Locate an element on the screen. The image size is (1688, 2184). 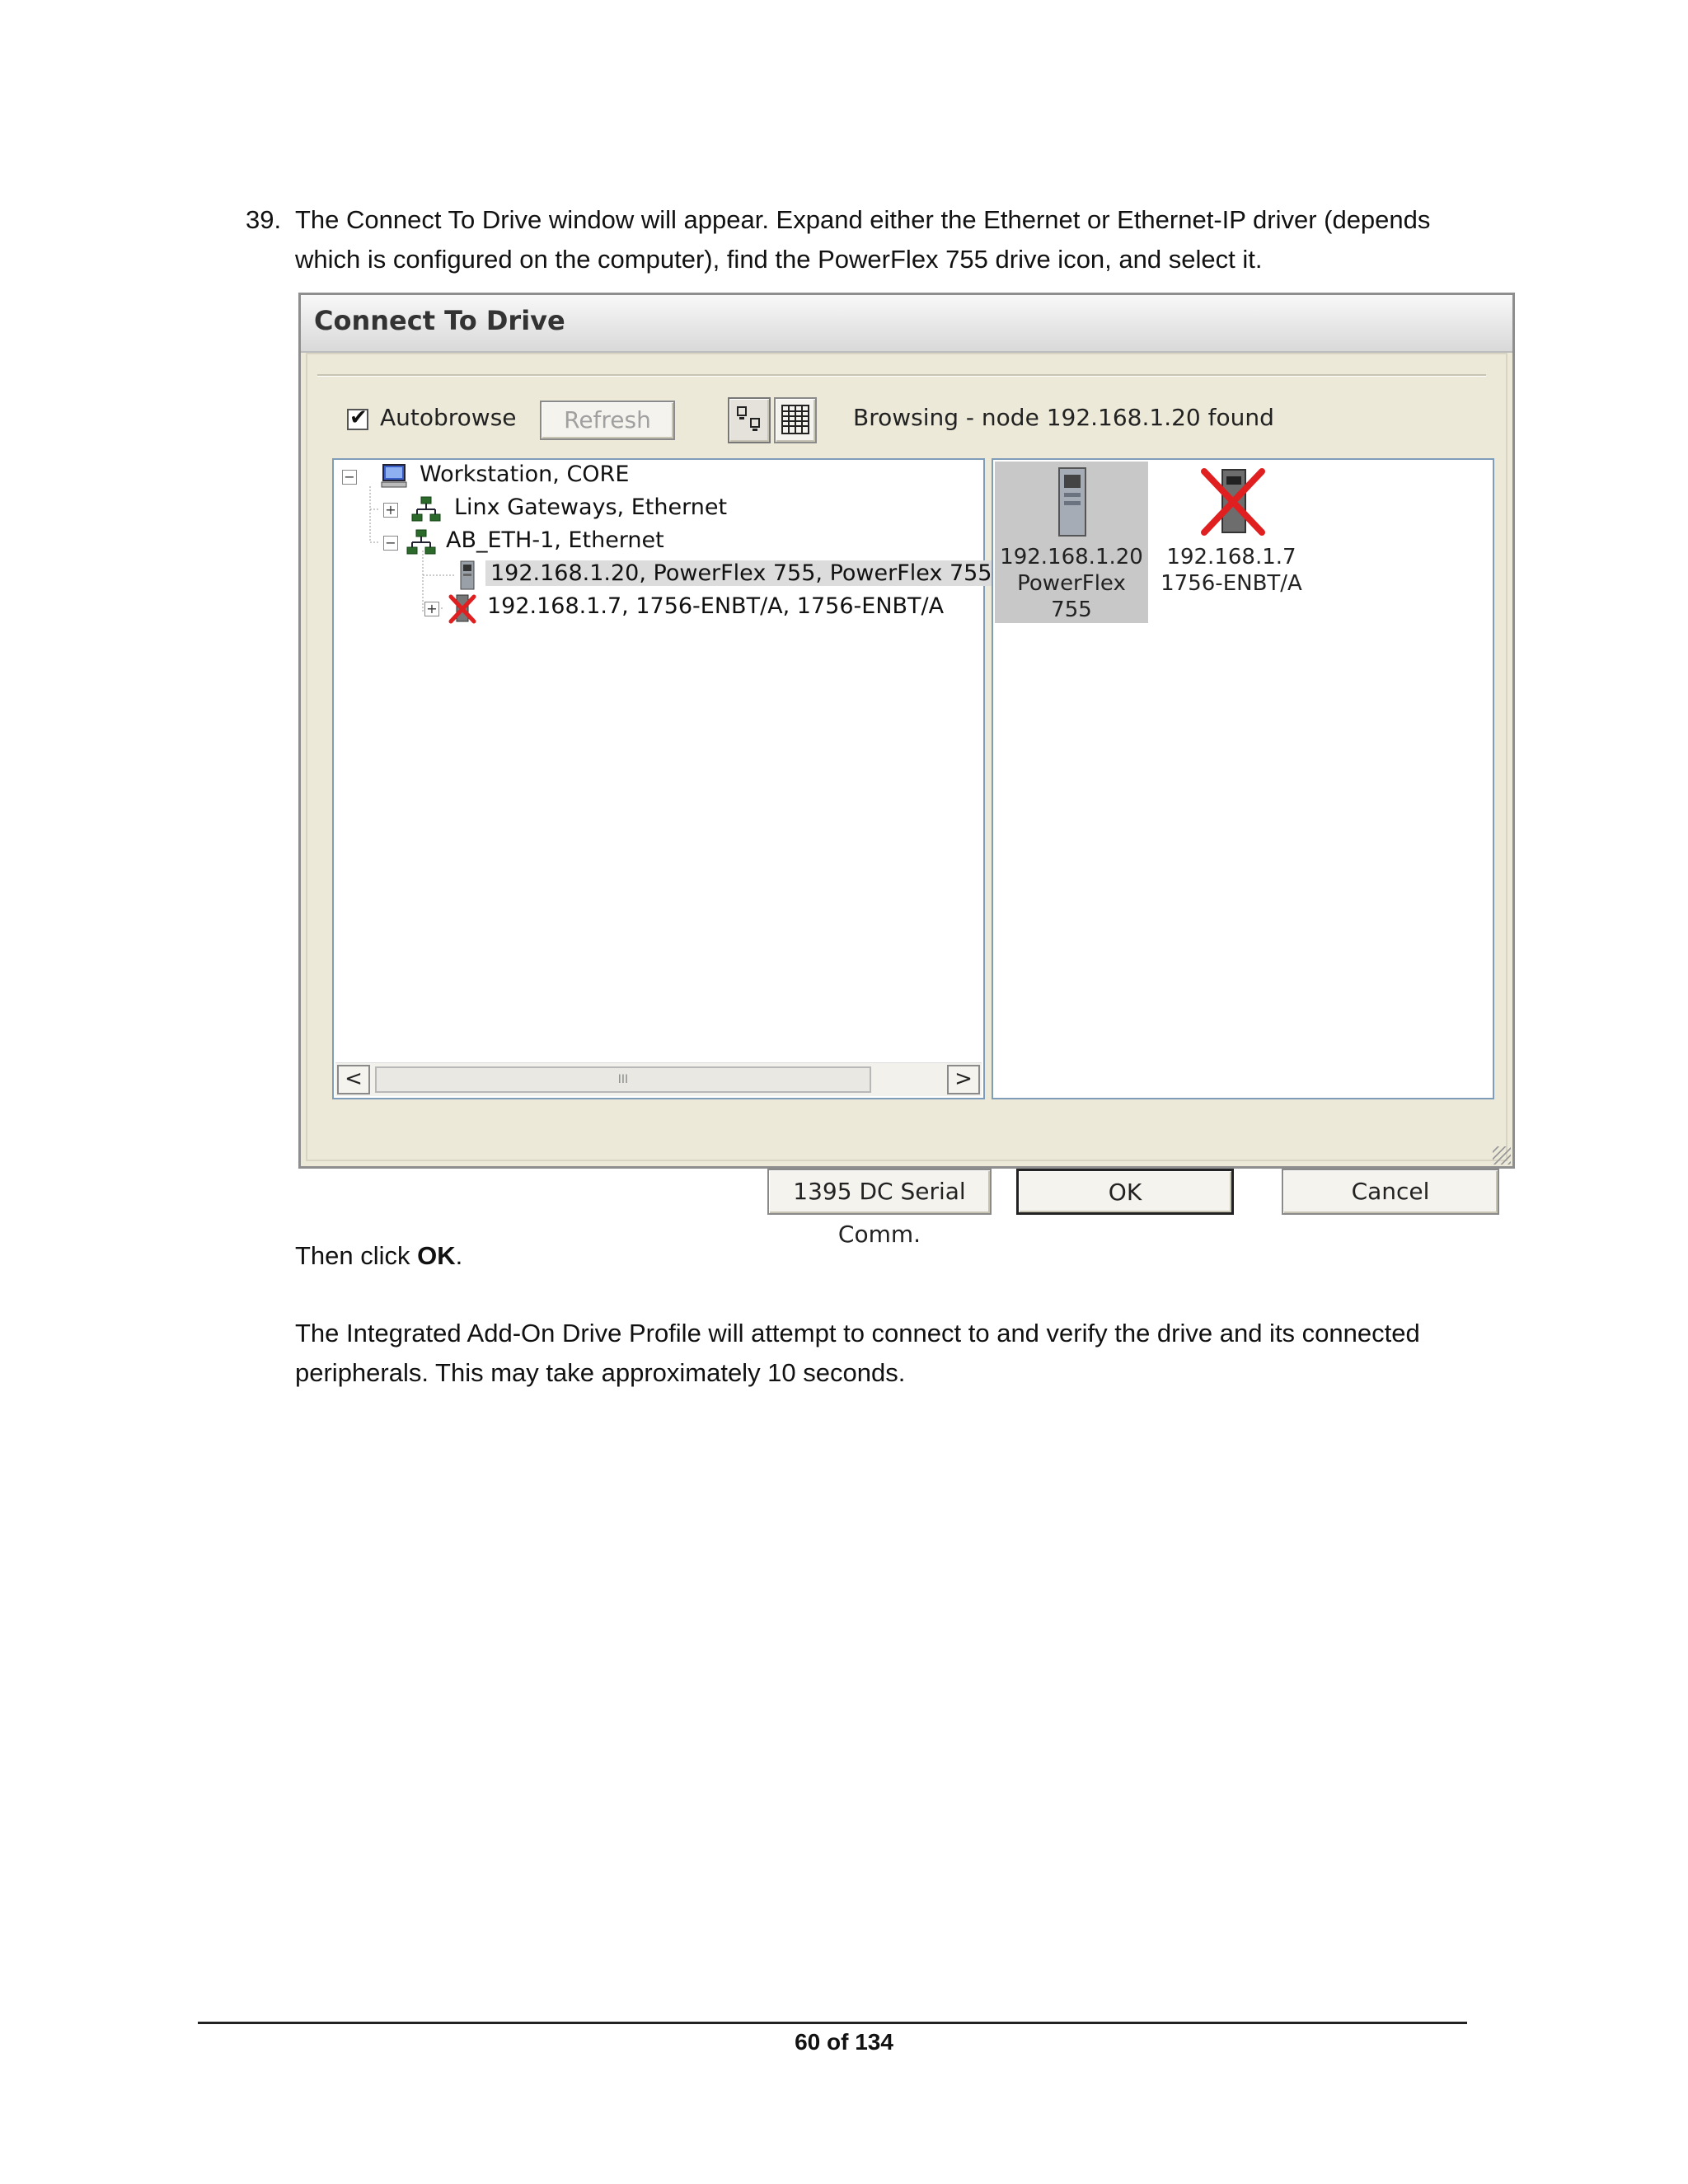
details-view-icon is located at coordinates (795, 419).